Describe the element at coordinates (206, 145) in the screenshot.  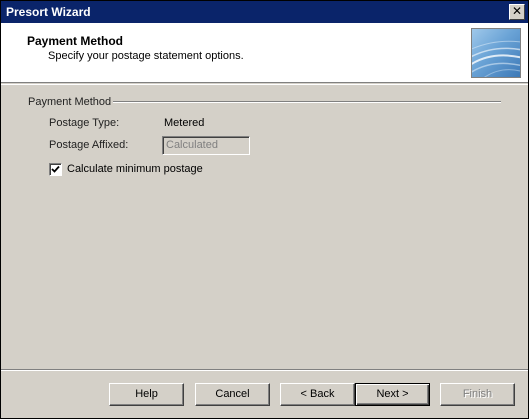
I see `postage-affixed-field: Calculated` at that location.